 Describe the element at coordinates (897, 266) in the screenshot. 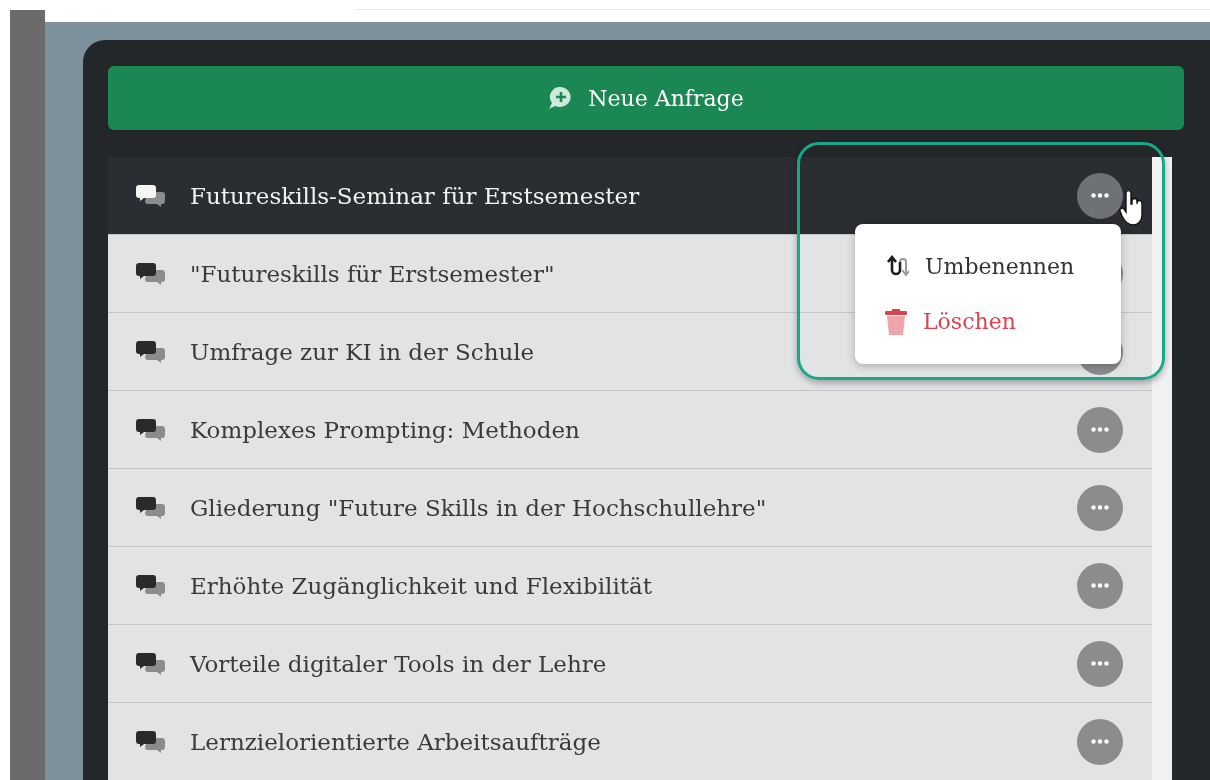

I see `swap-arrows-icon` at that location.